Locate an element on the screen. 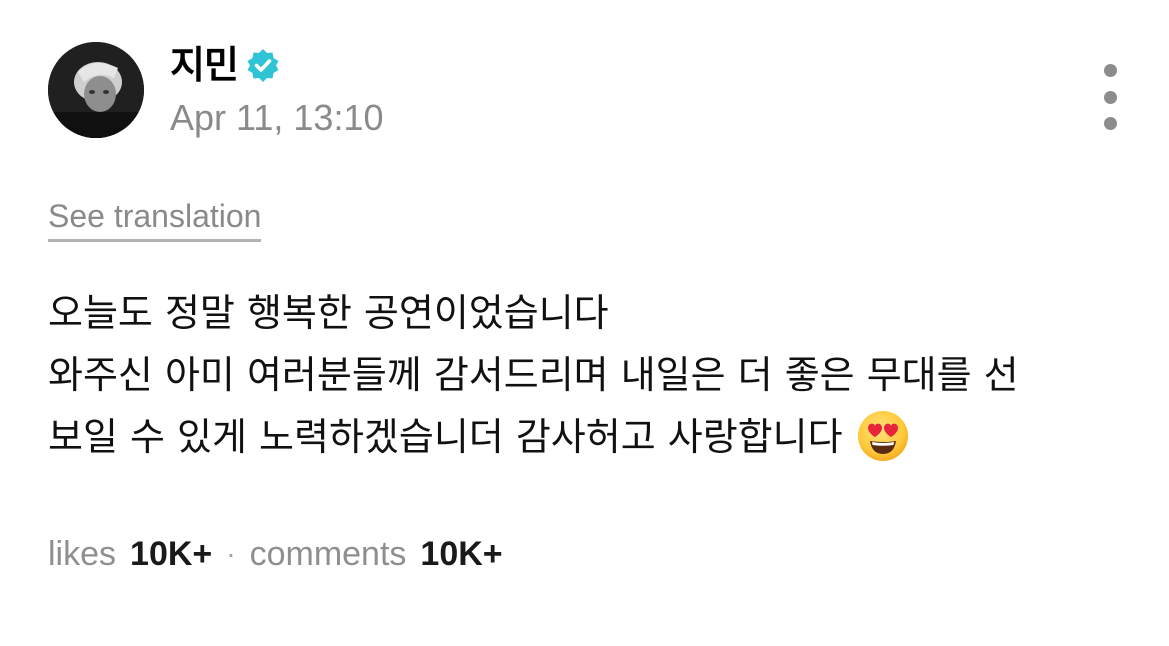 This screenshot has width=1169, height=646. see-translation-link: See translation is located at coordinates (155, 219).